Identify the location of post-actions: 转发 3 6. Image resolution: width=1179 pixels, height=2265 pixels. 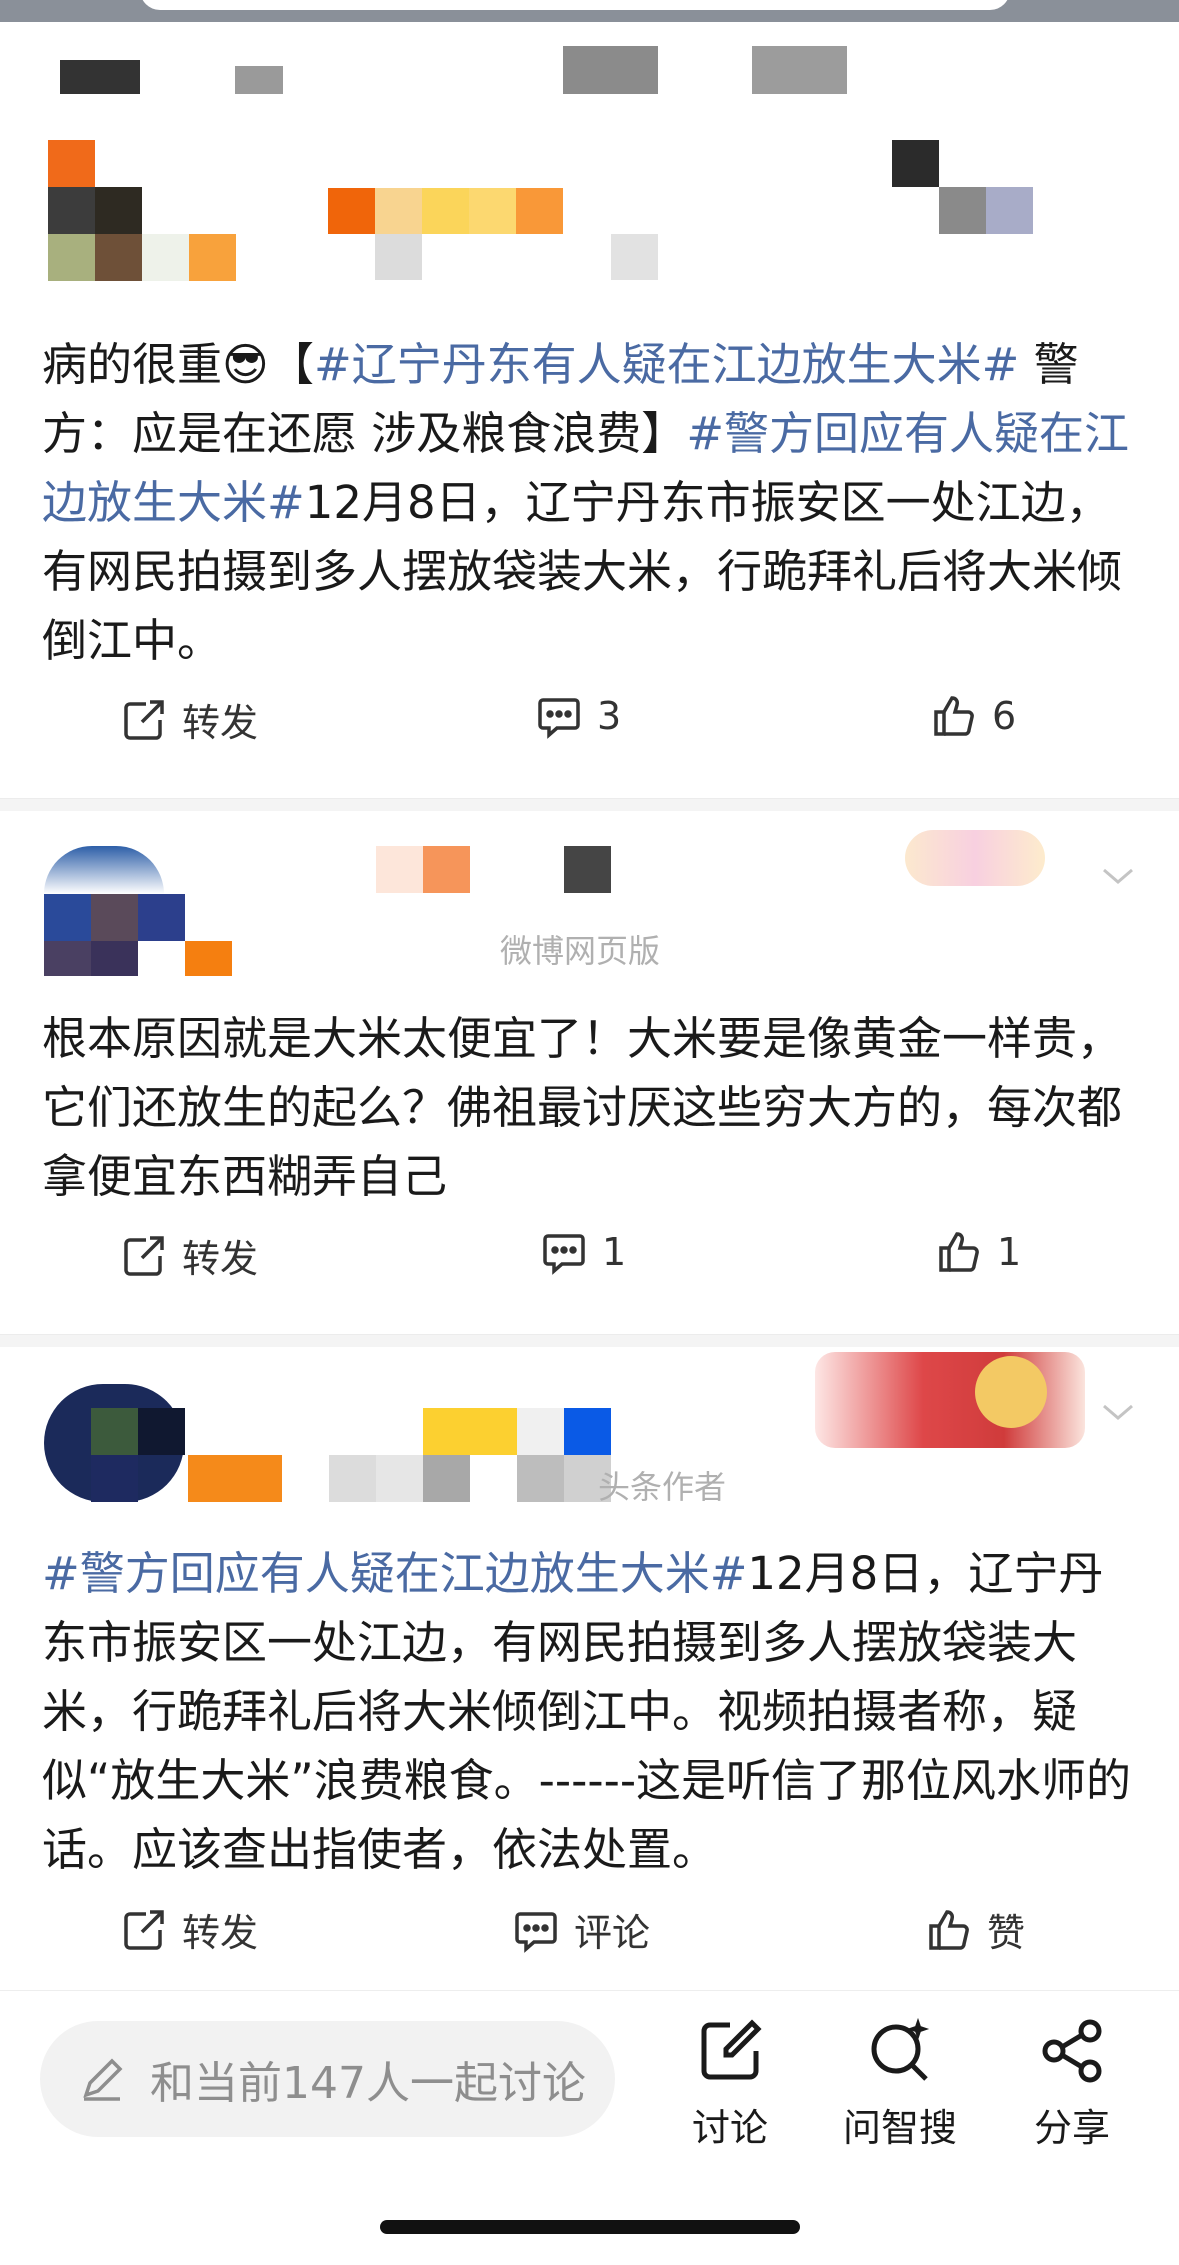
(589, 737).